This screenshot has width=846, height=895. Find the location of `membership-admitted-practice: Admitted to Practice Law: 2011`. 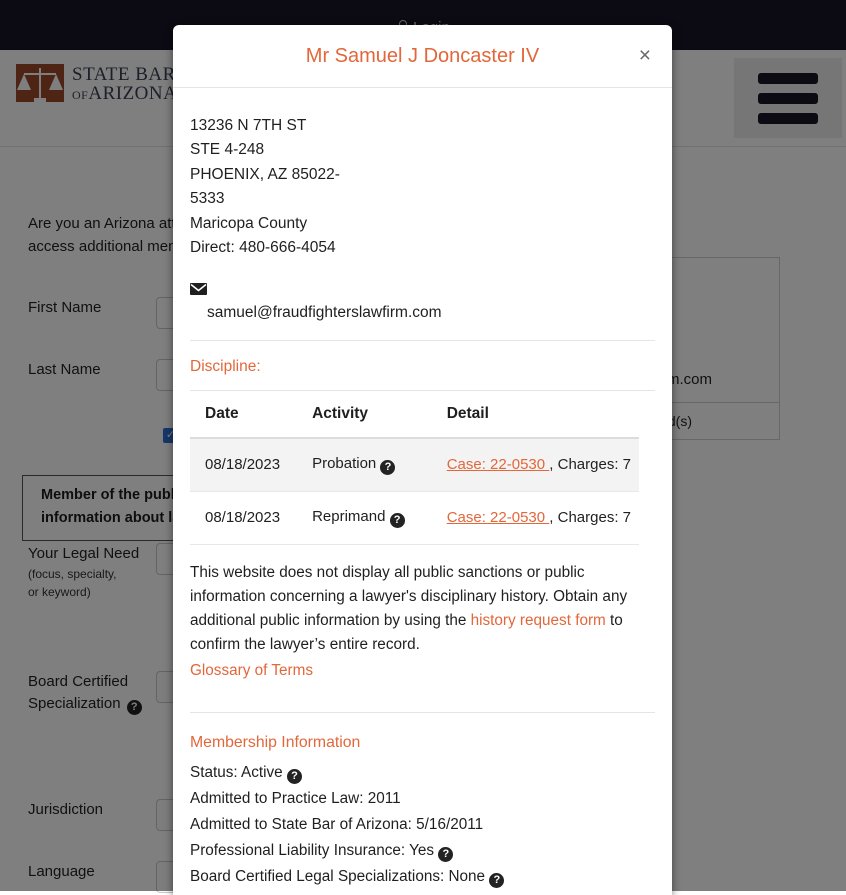

membership-admitted-practice: Admitted to Practice Law: 2011 is located at coordinates (295, 798).